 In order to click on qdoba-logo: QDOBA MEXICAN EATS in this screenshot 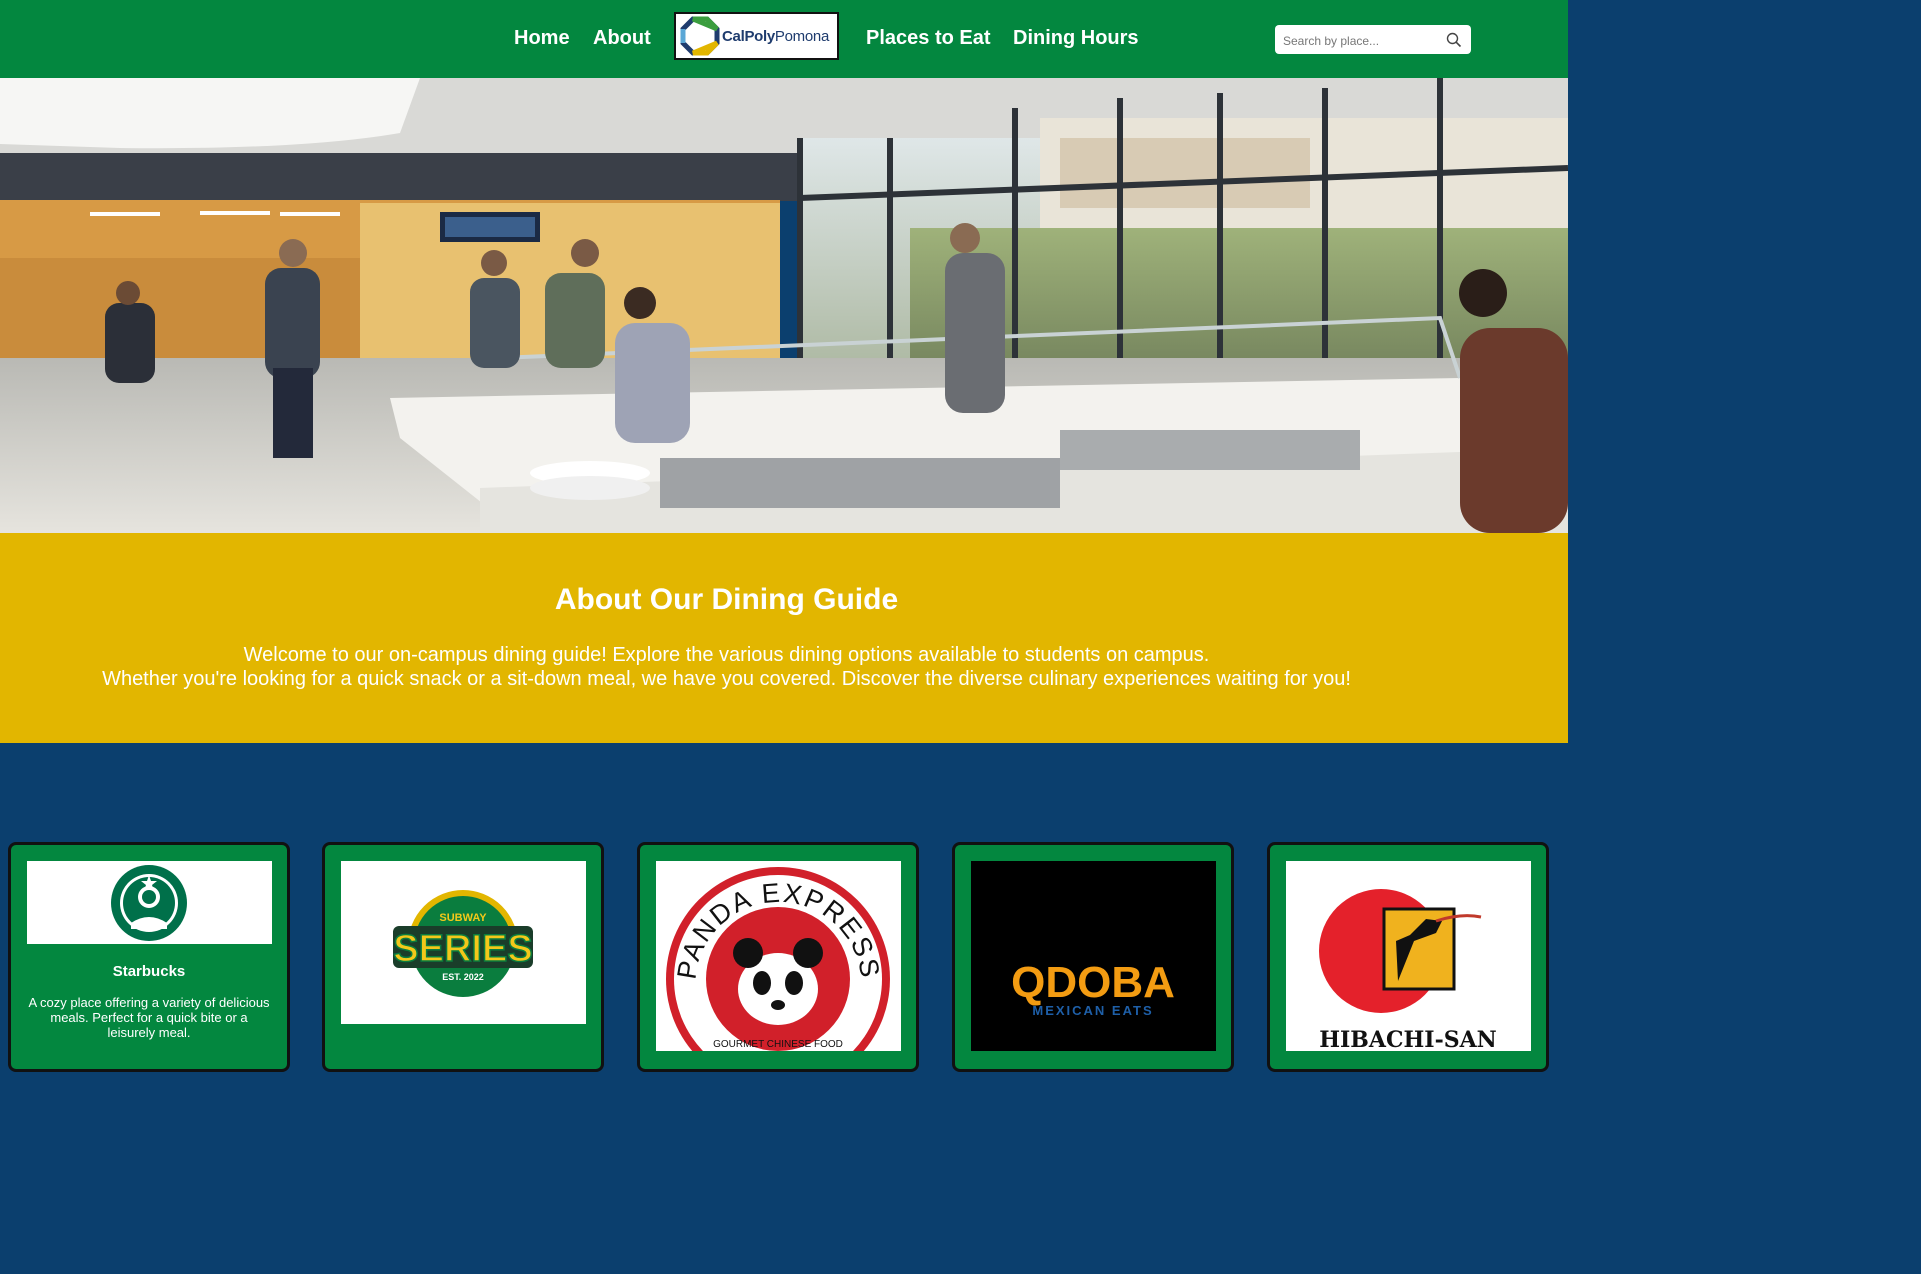, I will do `click(1093, 956)`.